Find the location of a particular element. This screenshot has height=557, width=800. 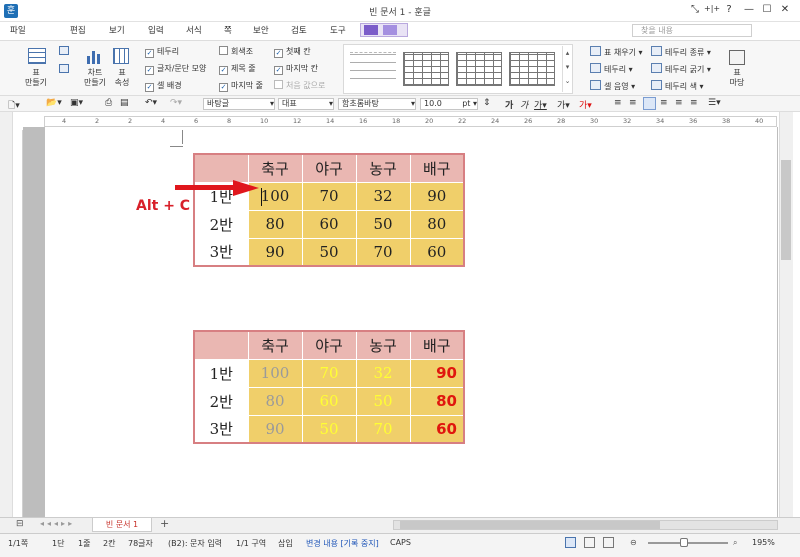

table-gallery-icon is located at coordinates (737, 57).